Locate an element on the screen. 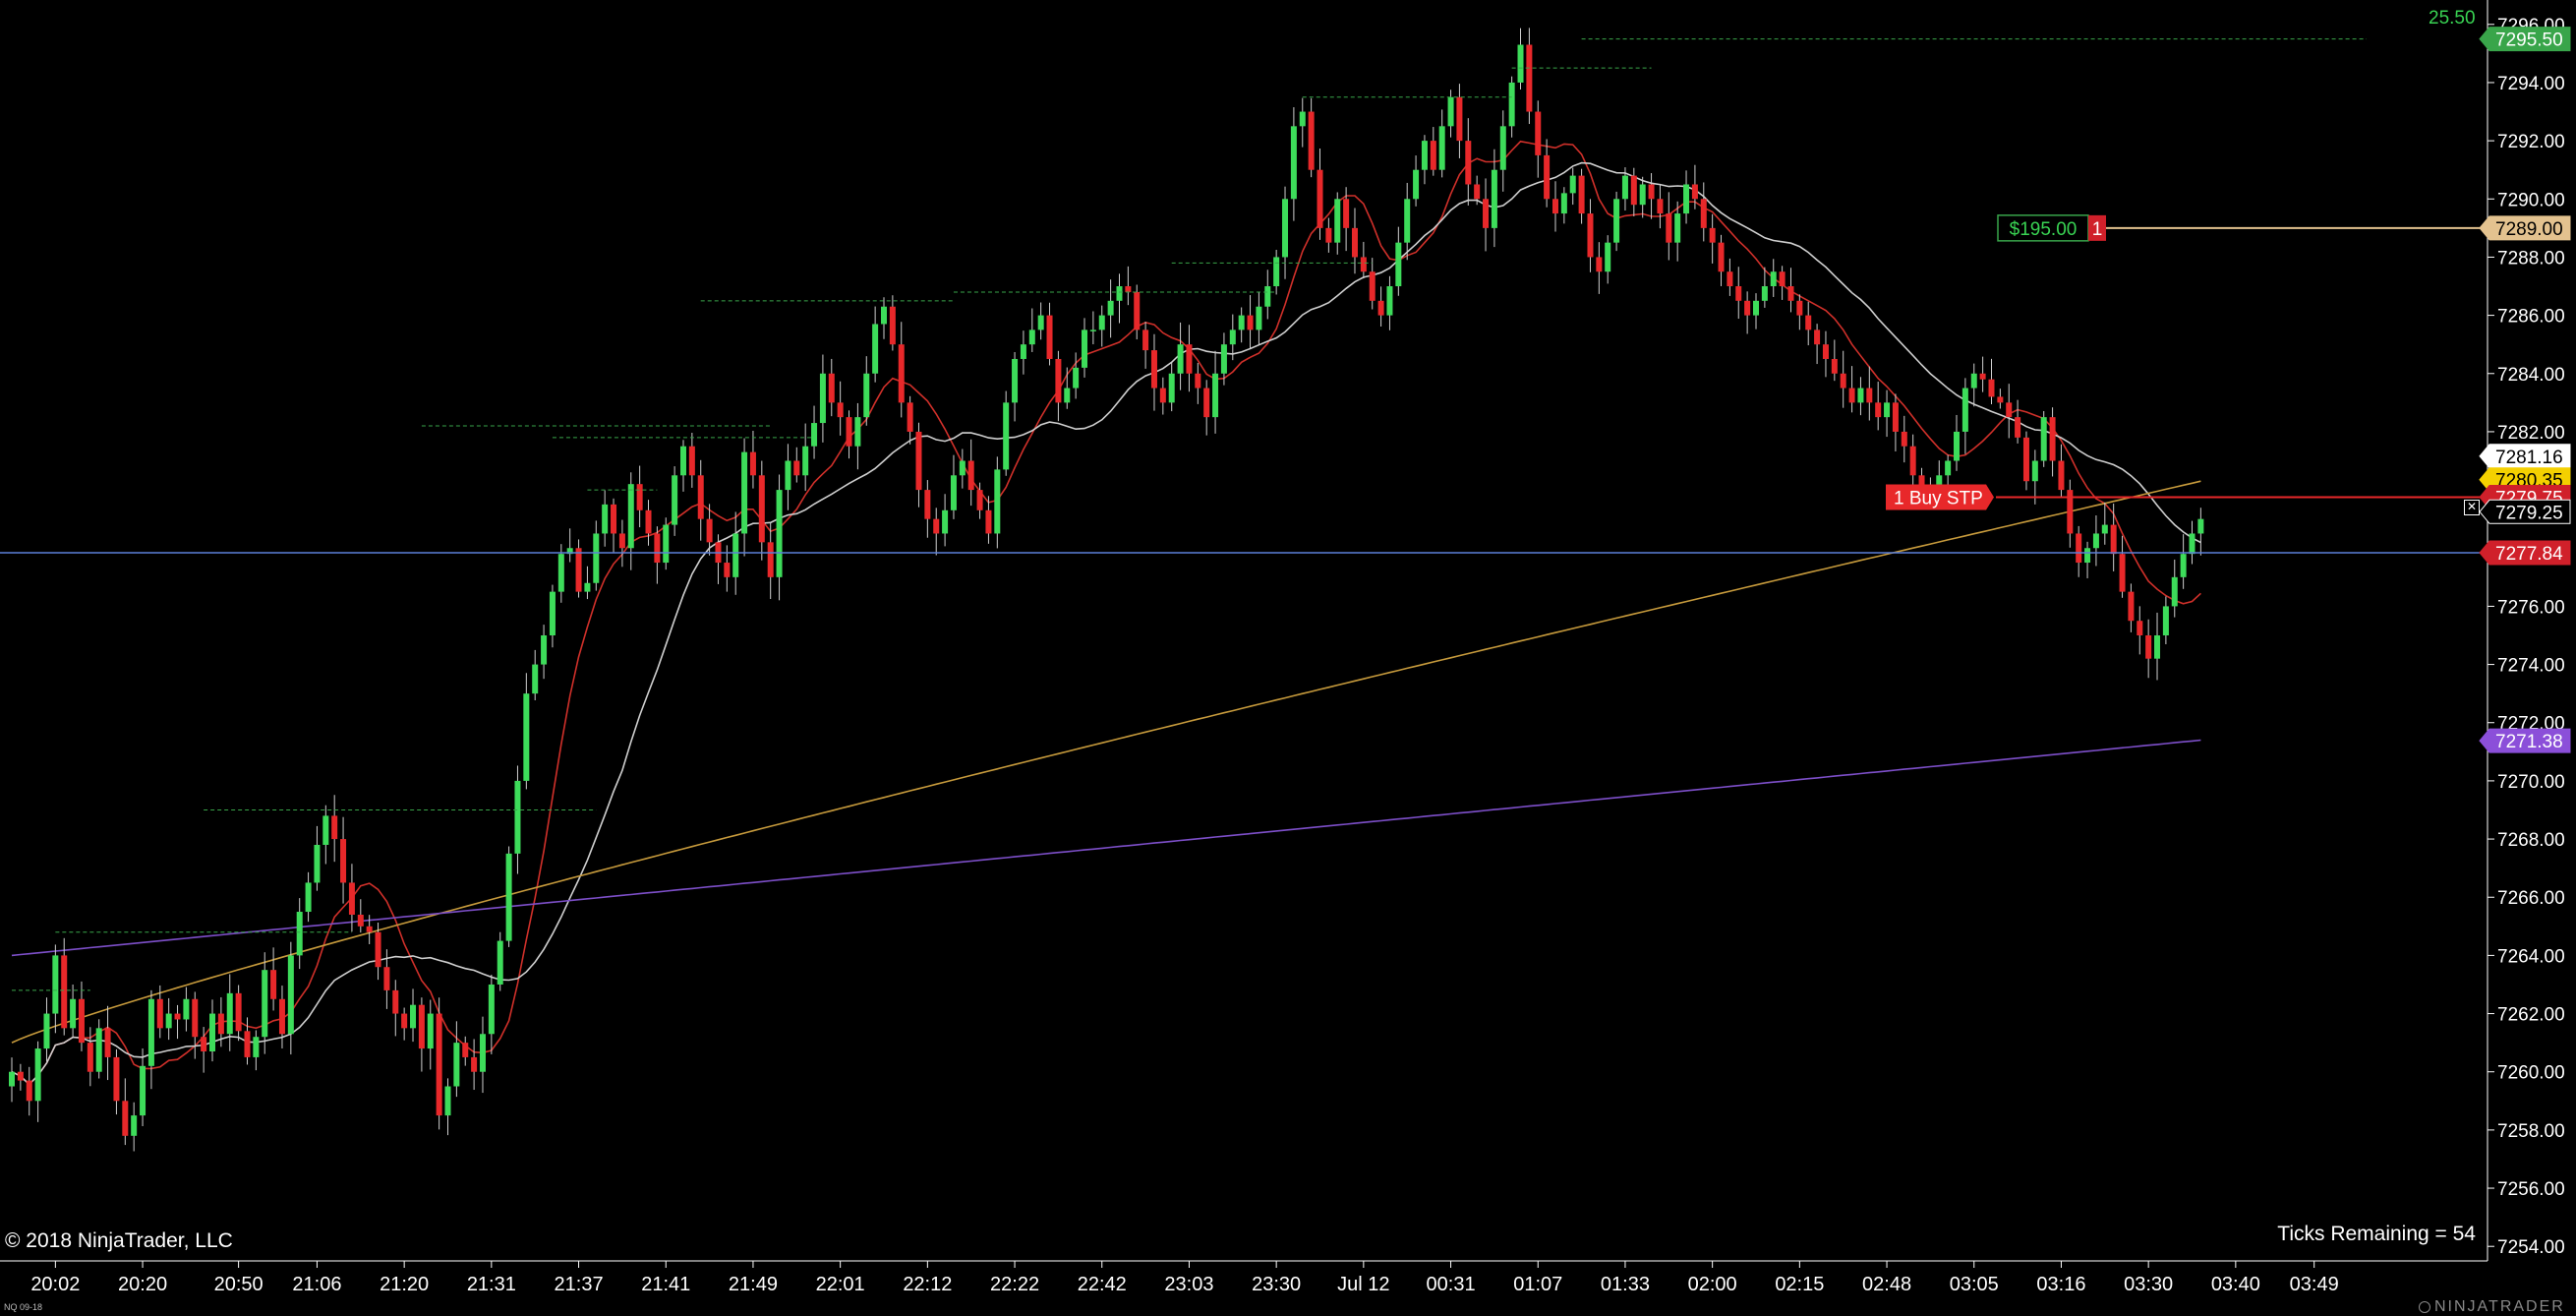  price-label-text: 7281.16 is located at coordinates (2529, 458).